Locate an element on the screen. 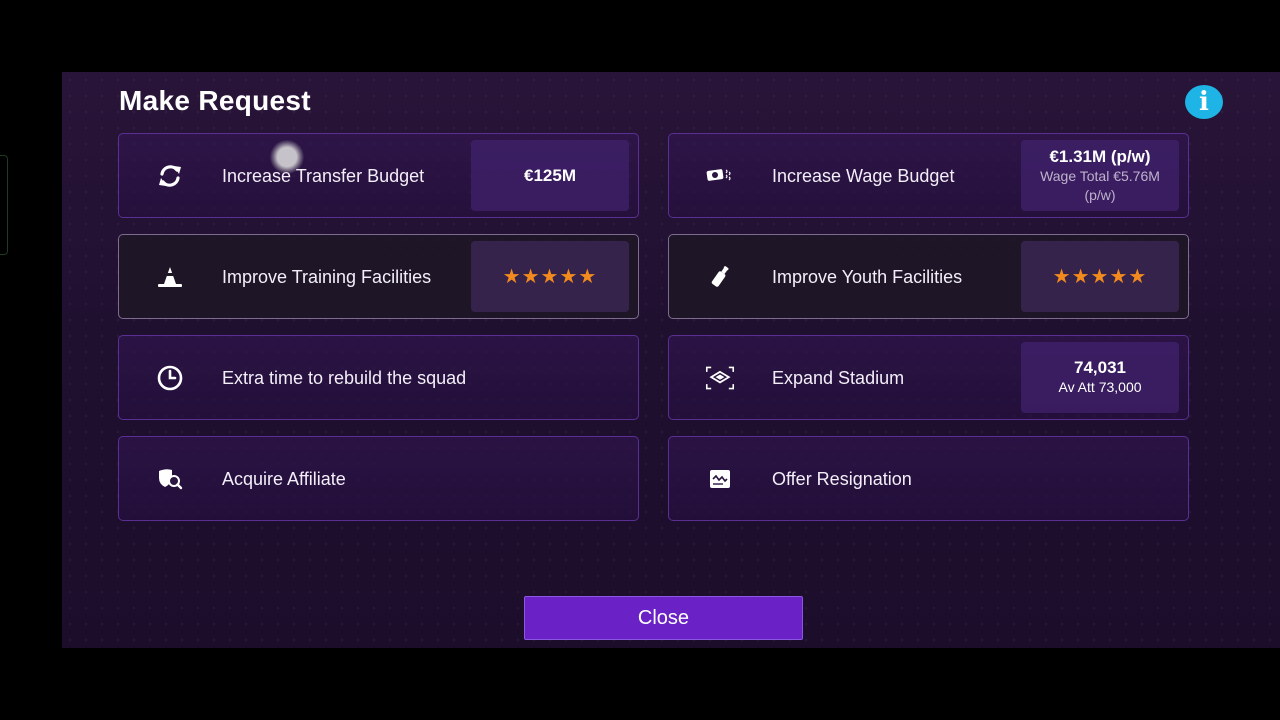 The width and height of the screenshot is (1280, 720). request-label: Offer Resignation is located at coordinates (842, 478).